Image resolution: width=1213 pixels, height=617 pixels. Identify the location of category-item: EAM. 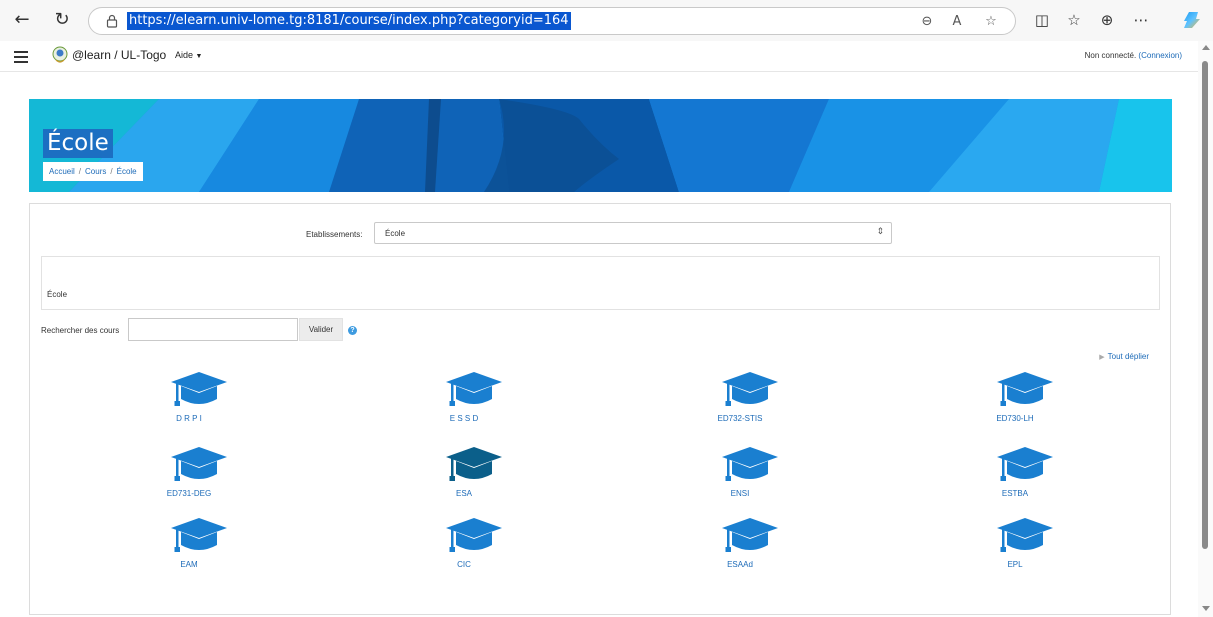
(189, 545).